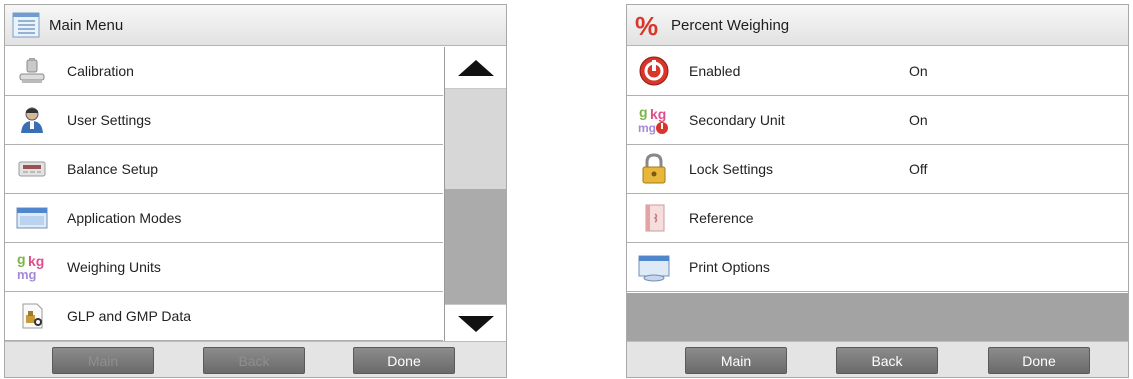 The image size is (1133, 379). What do you see at coordinates (100, 71) in the screenshot?
I see `menu-item-label: Calibration` at bounding box center [100, 71].